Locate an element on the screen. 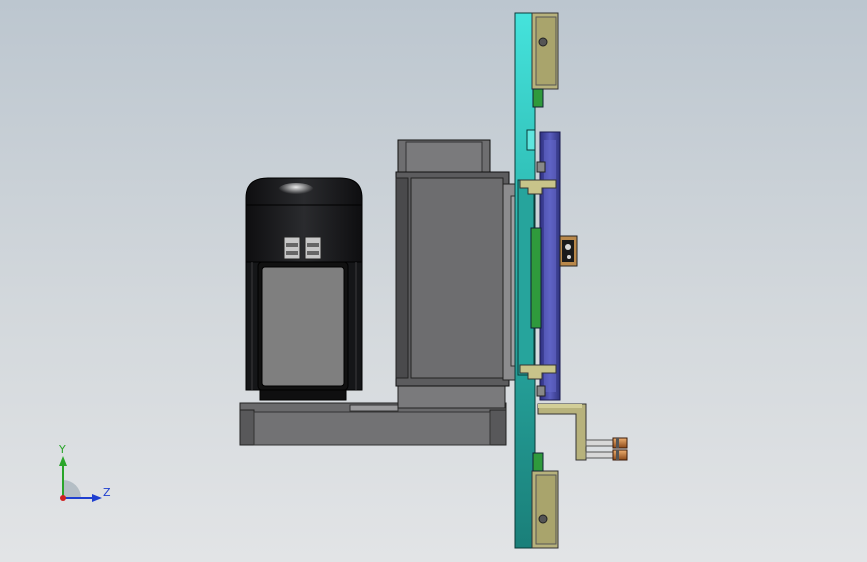 The image size is (867, 562). sensor-block is located at coordinates (568, 251).